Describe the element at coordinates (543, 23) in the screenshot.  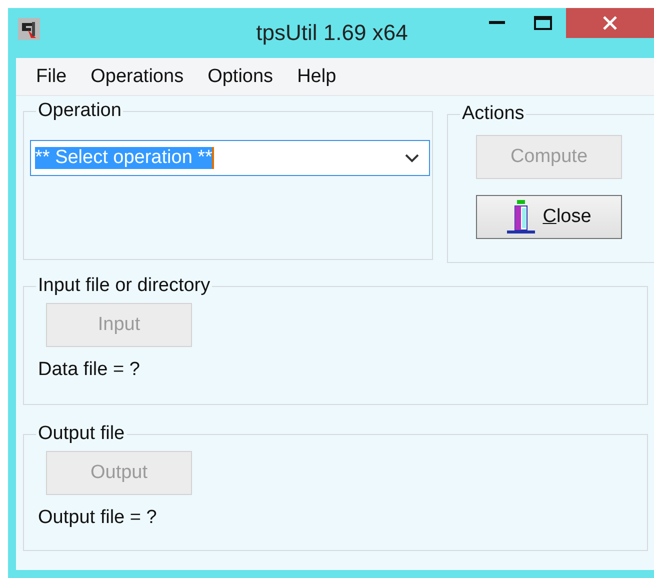
I see `maximize-icon` at that location.